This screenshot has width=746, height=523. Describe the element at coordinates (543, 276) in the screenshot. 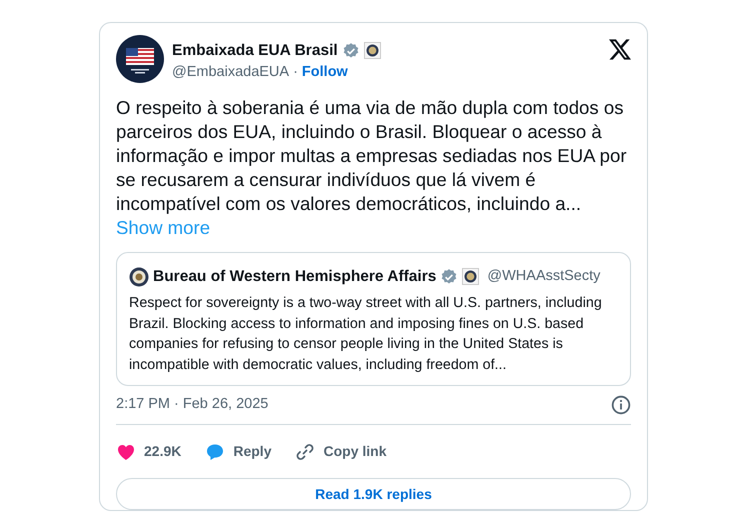

I see `quoted-author-handle: @WHAAsstSecty` at that location.